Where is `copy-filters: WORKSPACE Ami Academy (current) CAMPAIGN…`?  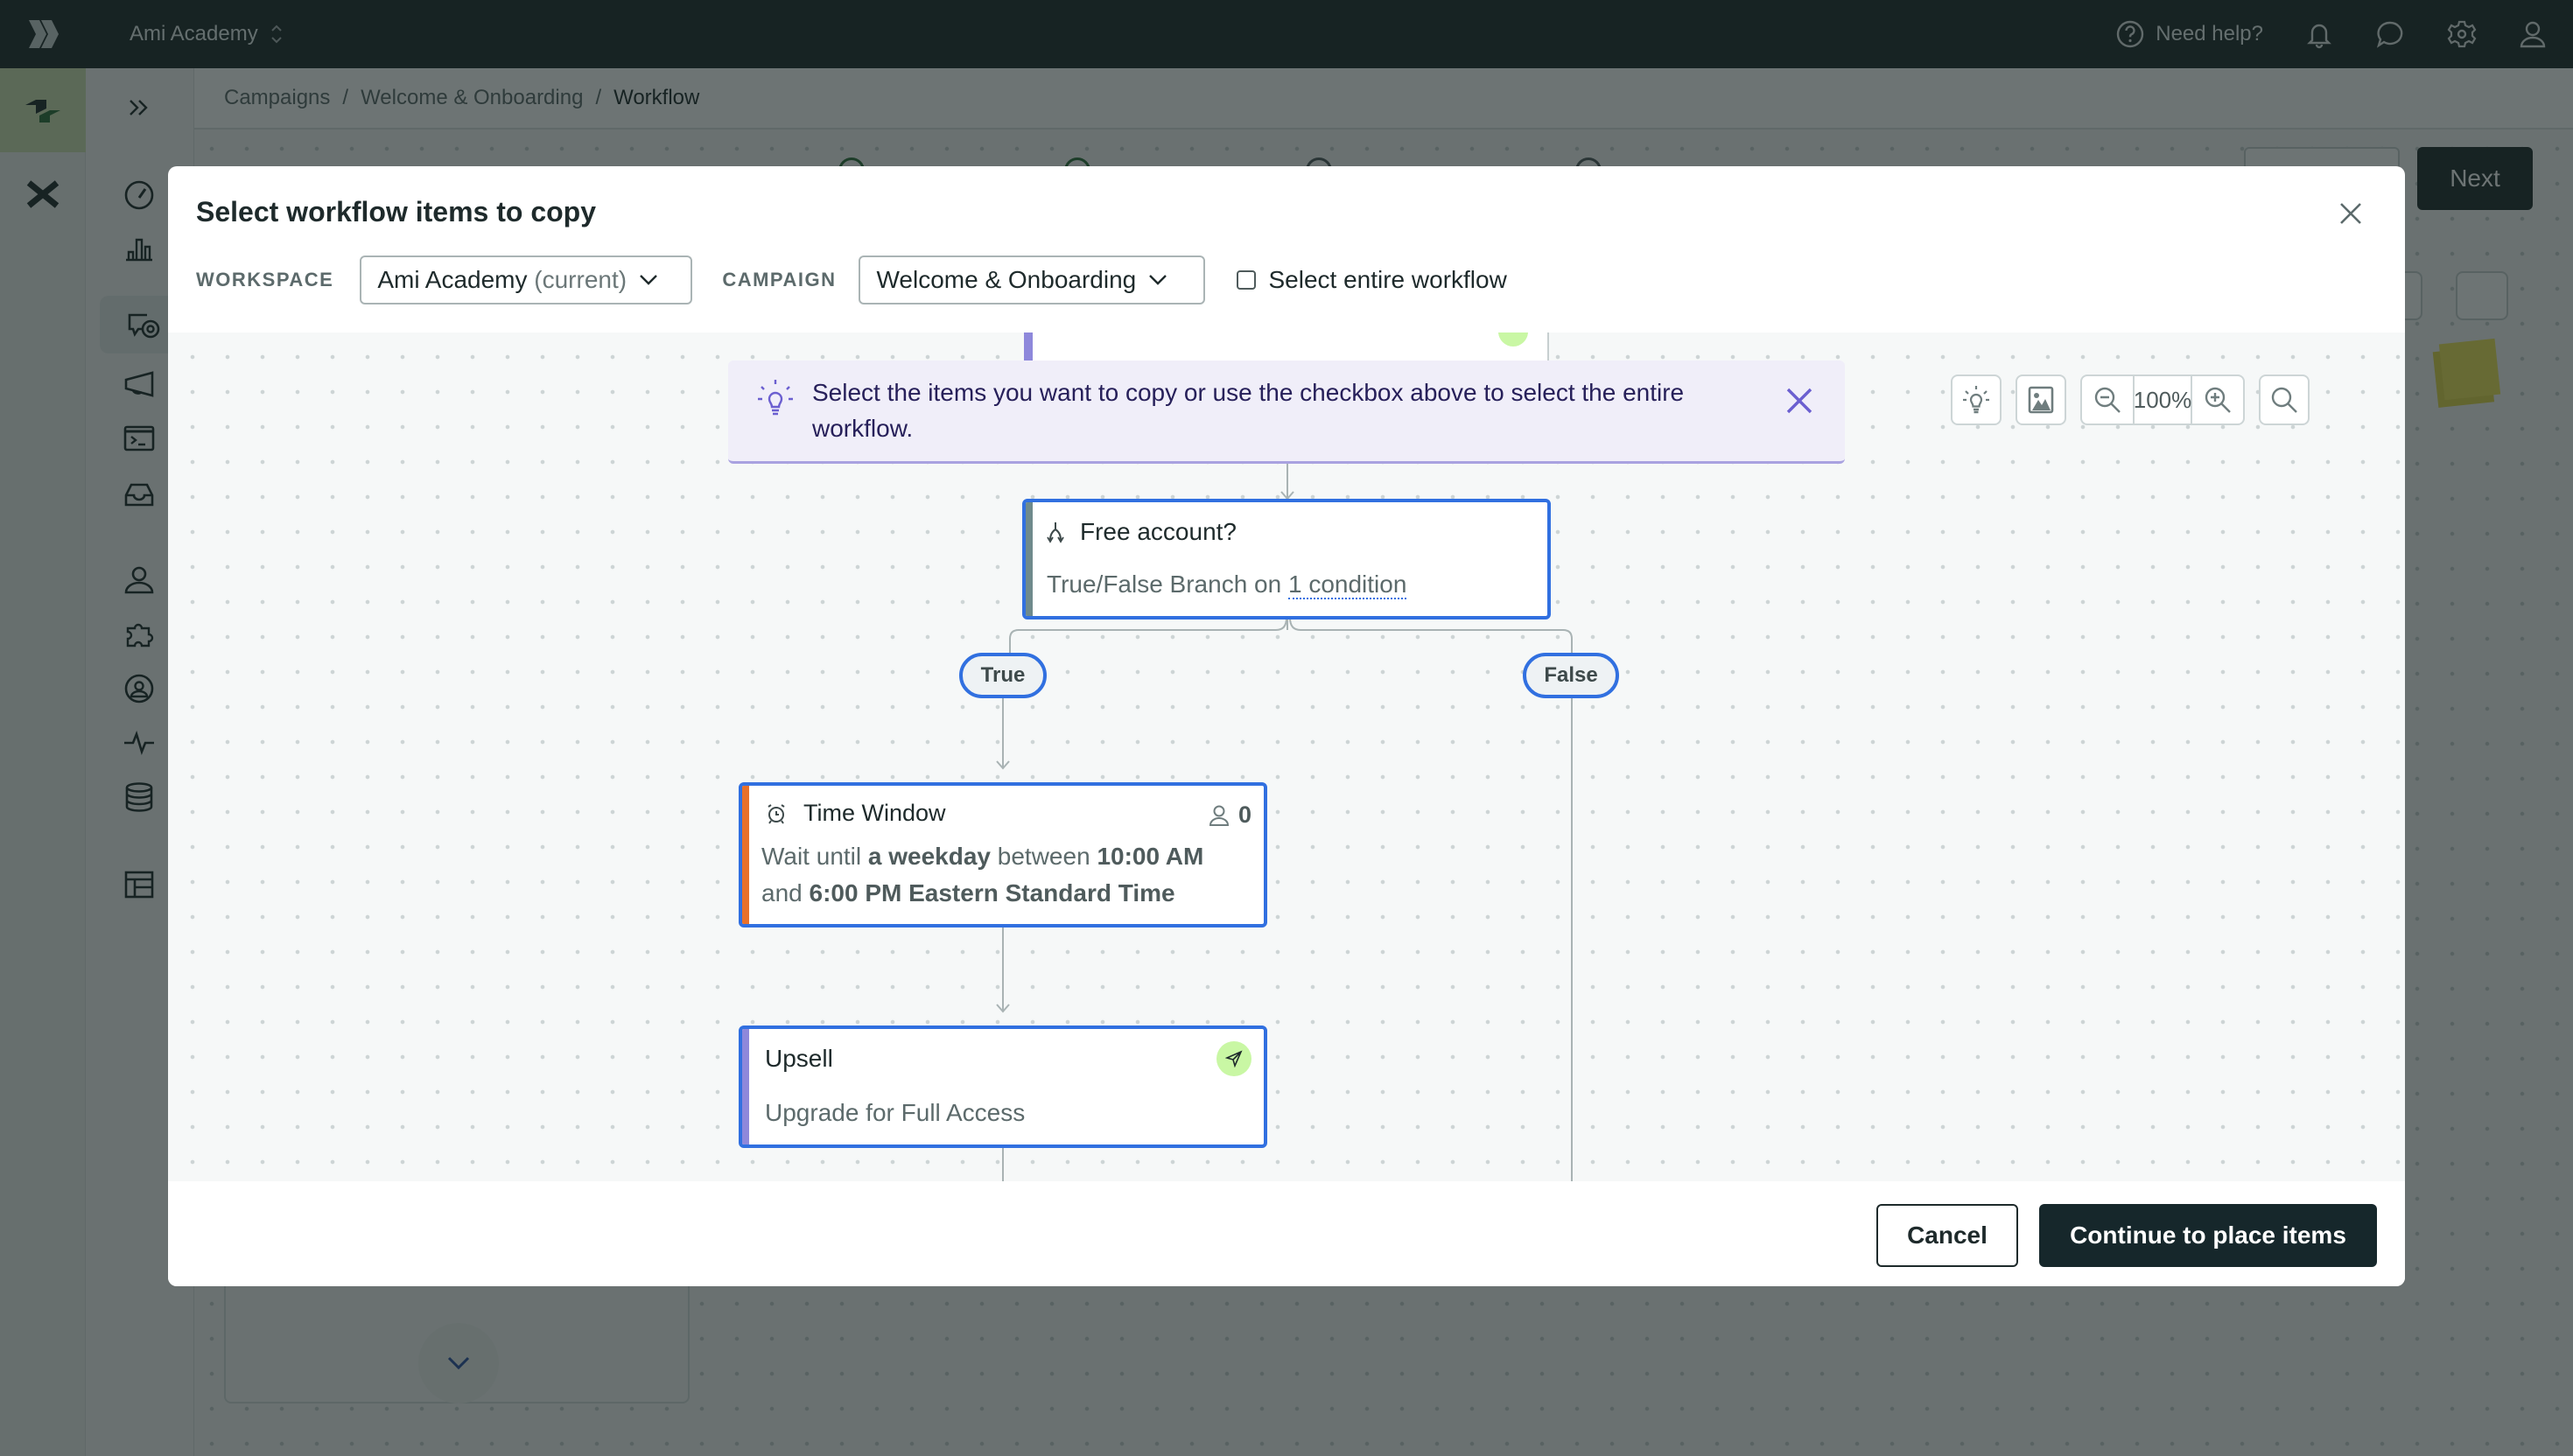
copy-filters: WORKSPACE Ami Academy (current) CAMPAIGN… is located at coordinates (851, 280).